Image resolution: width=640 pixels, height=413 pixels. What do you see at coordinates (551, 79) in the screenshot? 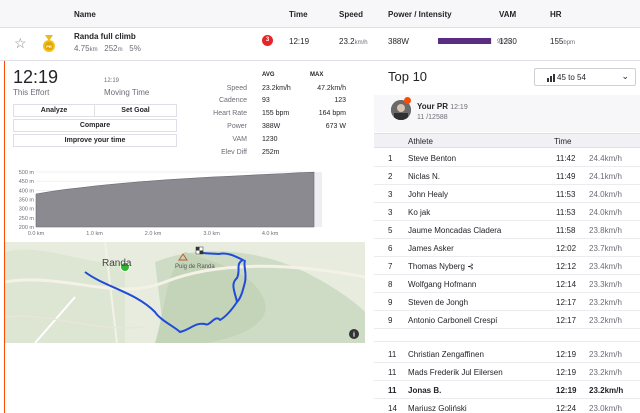
I see `bar-chart-icon` at bounding box center [551, 79].